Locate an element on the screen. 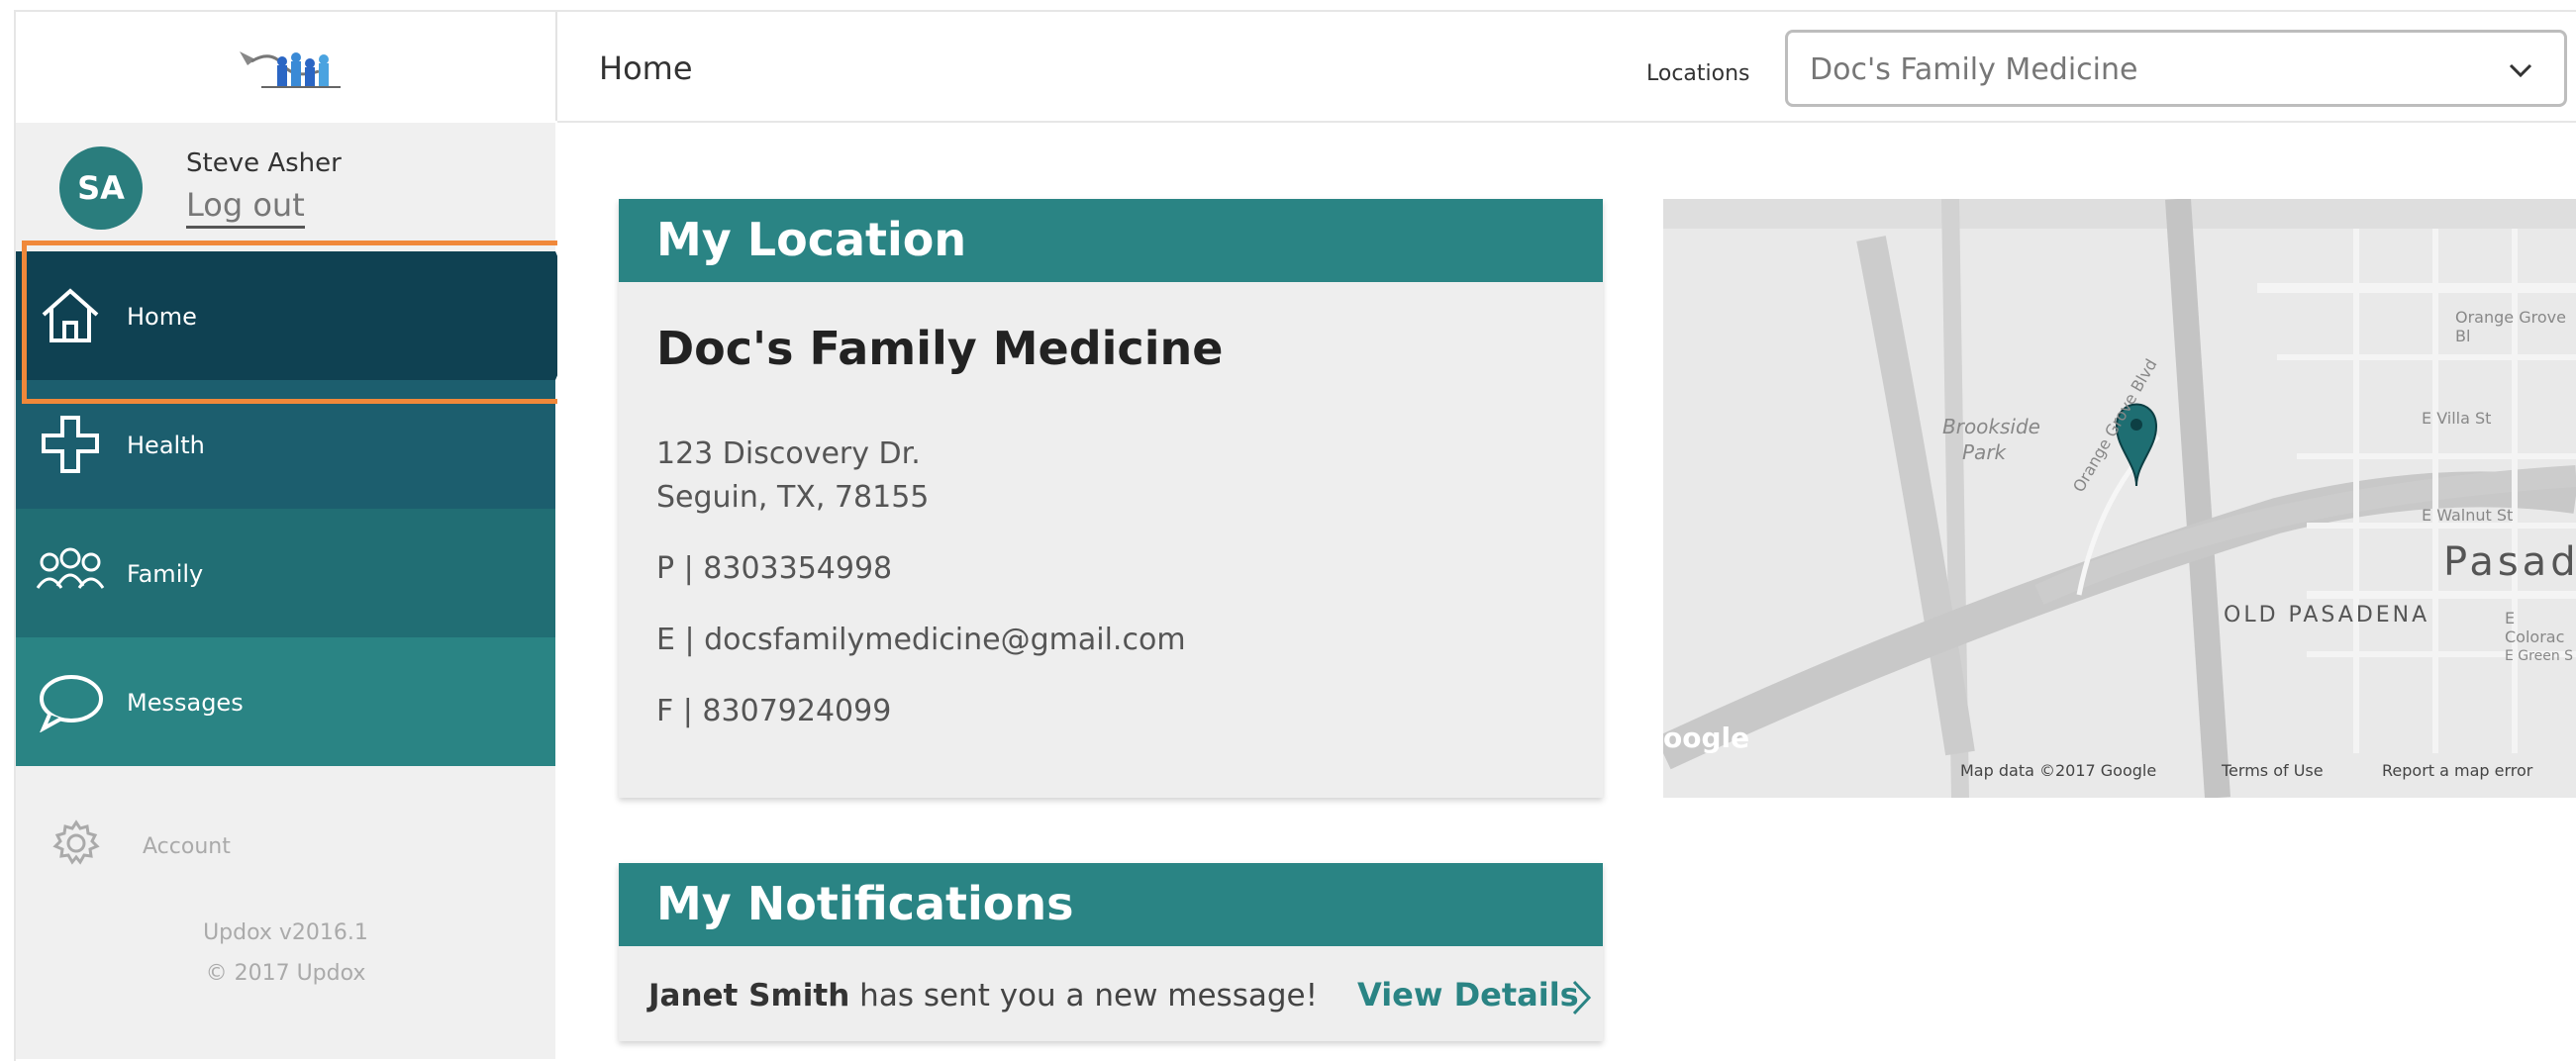 This screenshot has width=2576, height=1061. map-label: Orange Grove Bl is located at coordinates (2510, 327).